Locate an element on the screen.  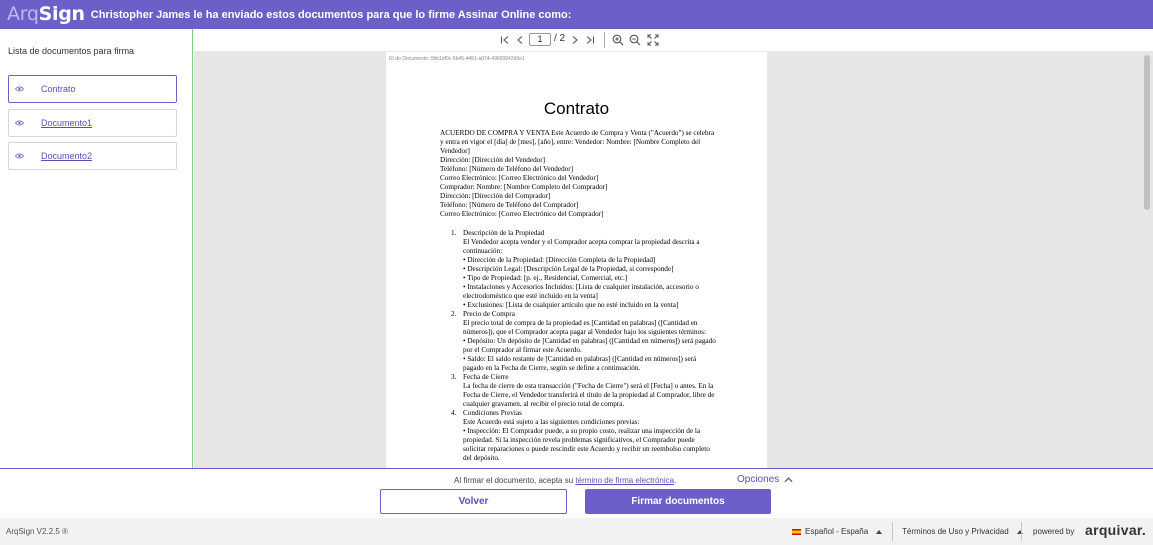
zoom-in-icon is located at coordinates (618, 40).